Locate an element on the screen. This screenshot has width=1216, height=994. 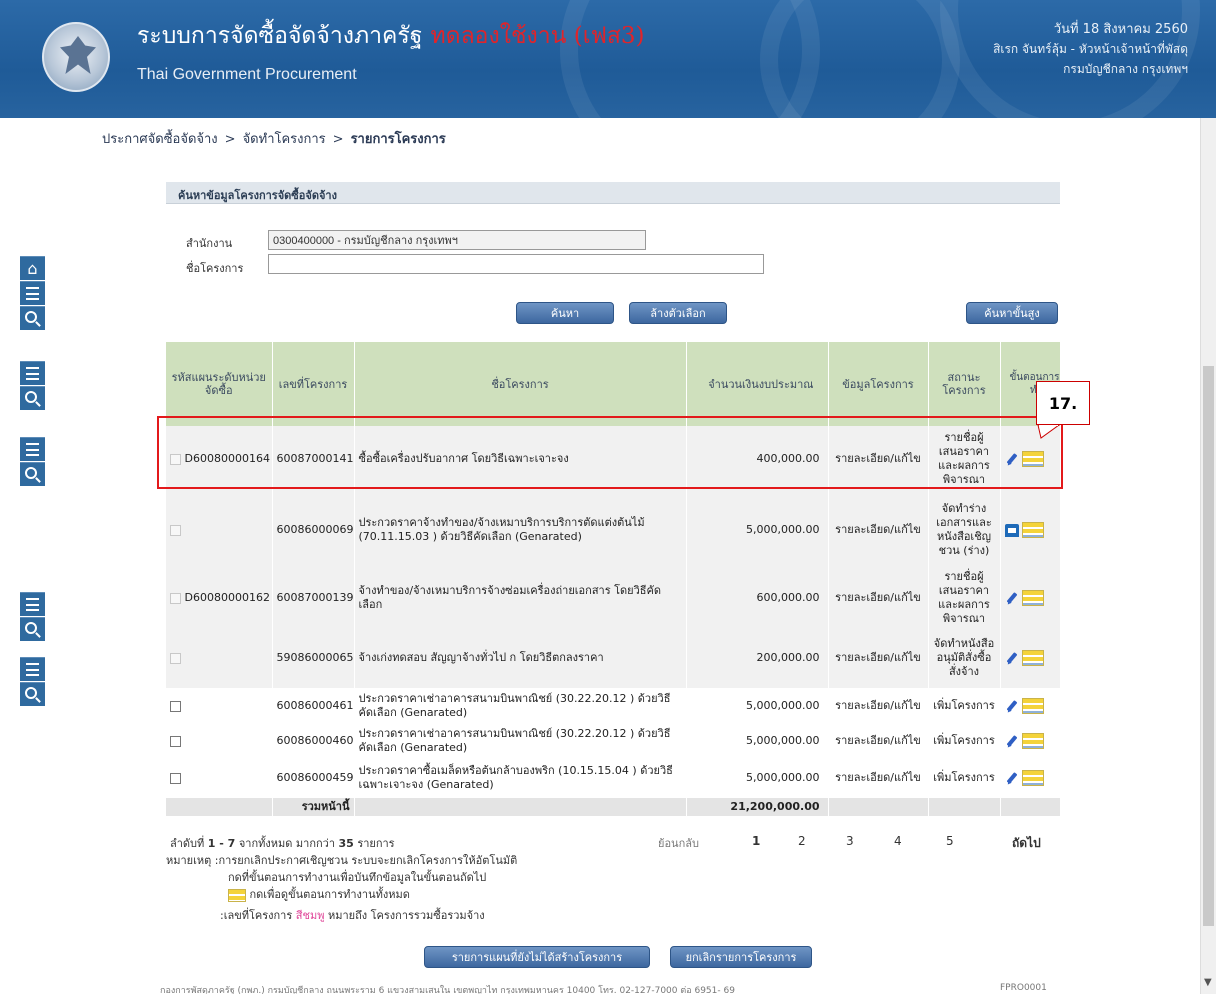
home-icon: ⌂ is located at coordinates (32, 268).